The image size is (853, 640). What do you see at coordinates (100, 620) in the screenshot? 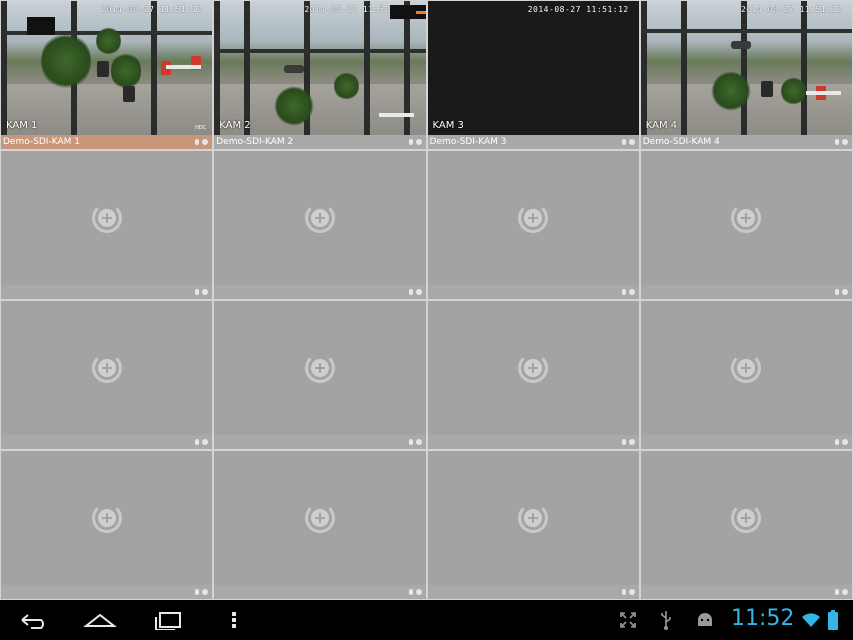
I see `home-icon` at bounding box center [100, 620].